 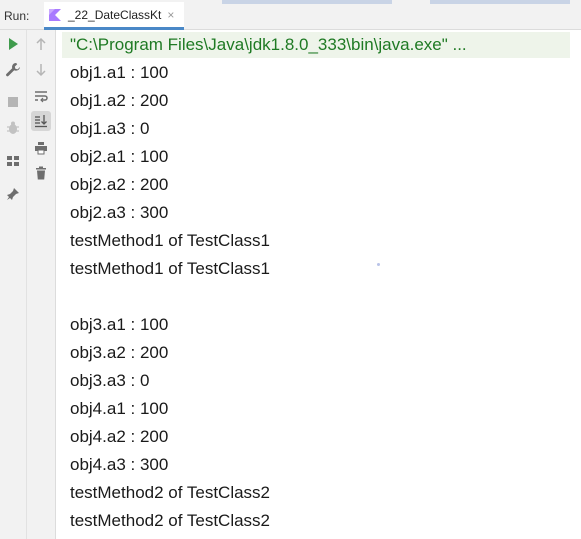 I want to click on print-button, so click(x=41, y=148).